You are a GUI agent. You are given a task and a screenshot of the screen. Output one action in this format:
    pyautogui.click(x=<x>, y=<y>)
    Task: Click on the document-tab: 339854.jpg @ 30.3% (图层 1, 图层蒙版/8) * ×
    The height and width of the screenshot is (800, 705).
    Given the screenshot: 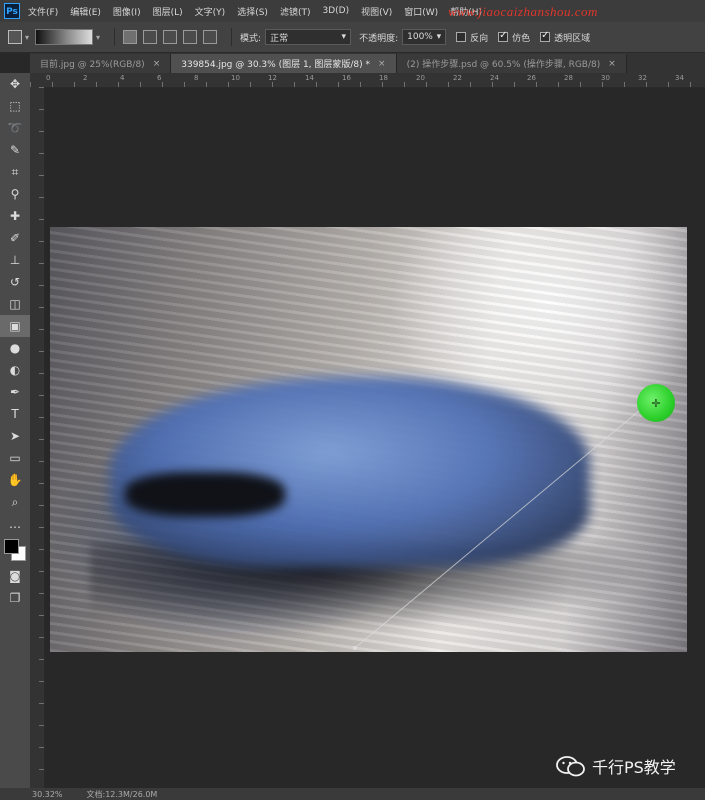 What is the action you would take?
    pyautogui.click(x=284, y=63)
    